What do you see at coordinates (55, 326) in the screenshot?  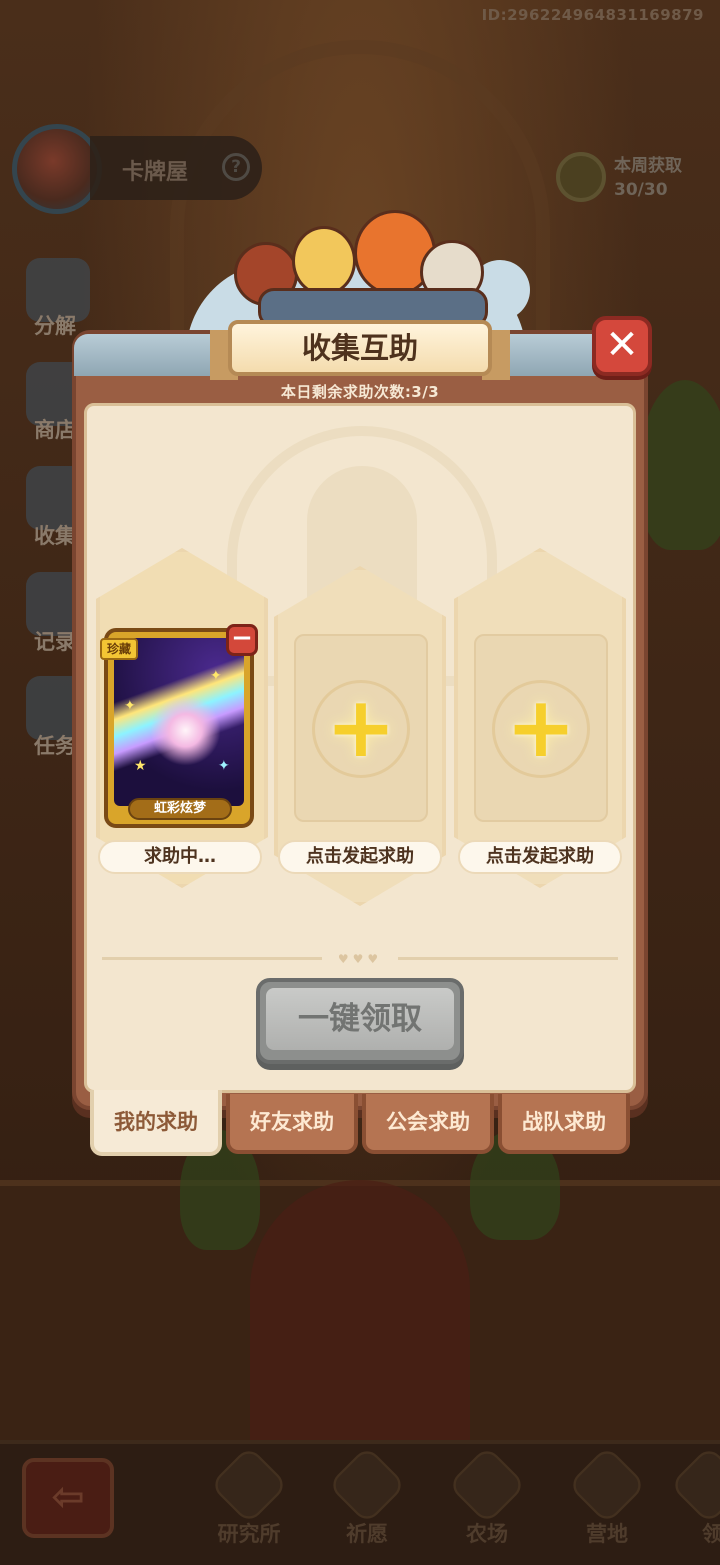 I see `side-label-decompose: 分解` at bounding box center [55, 326].